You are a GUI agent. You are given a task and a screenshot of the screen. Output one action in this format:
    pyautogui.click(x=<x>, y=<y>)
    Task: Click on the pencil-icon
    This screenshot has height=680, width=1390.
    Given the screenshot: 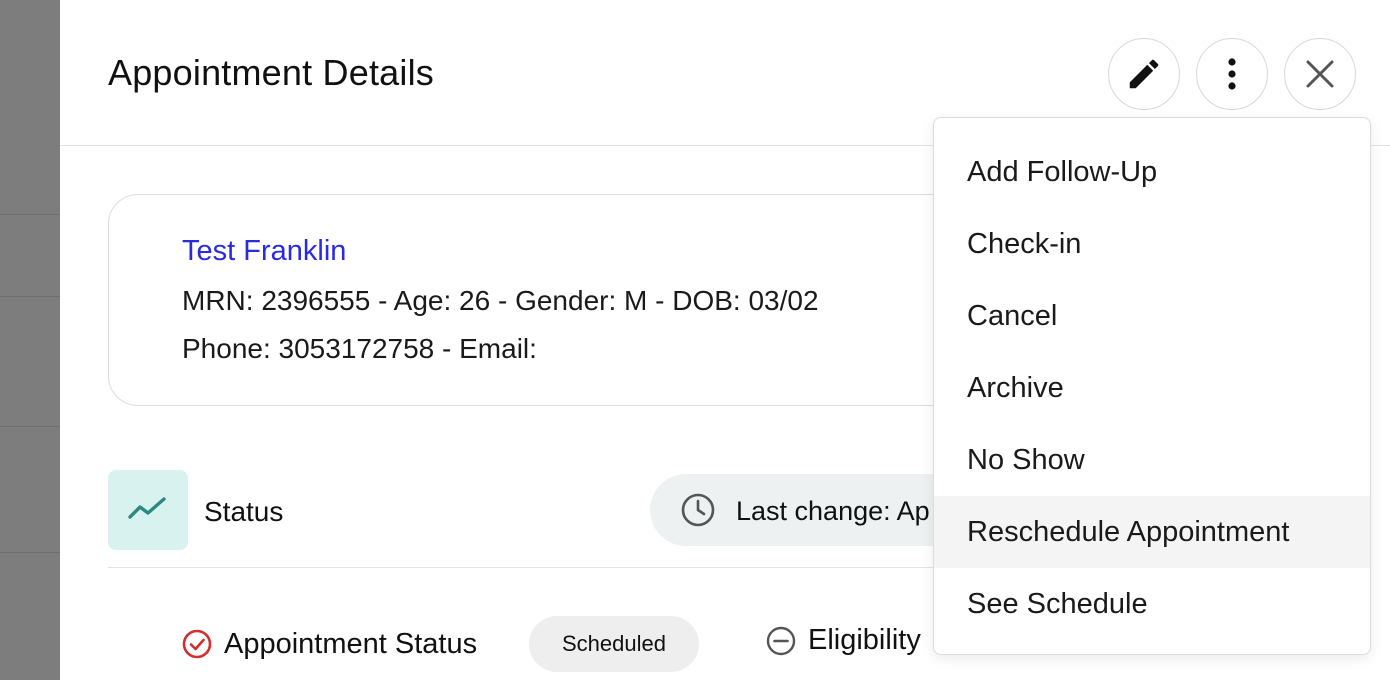 What is the action you would take?
    pyautogui.click(x=1144, y=74)
    